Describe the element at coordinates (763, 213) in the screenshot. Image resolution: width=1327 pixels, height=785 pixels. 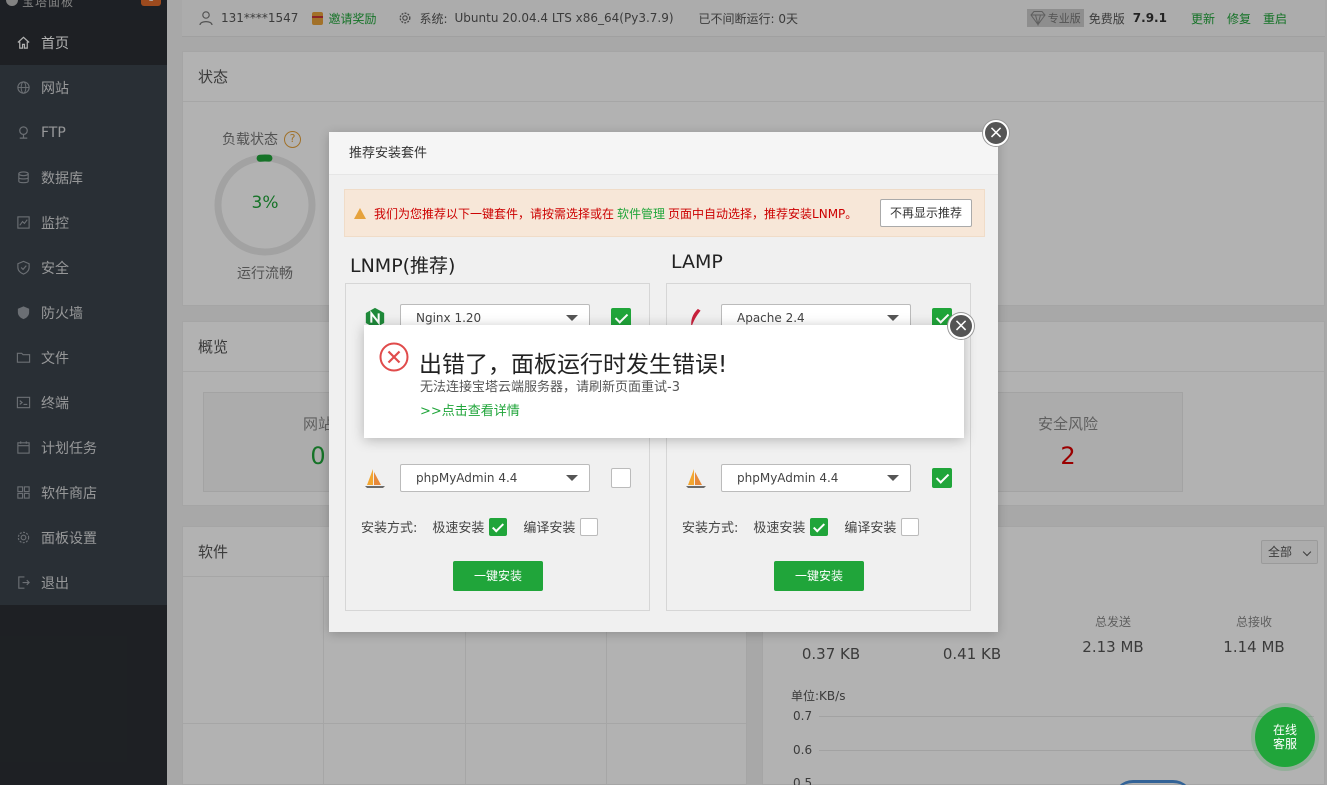
I see `warning-text-post: 页面中自动选择，推荐安装LNMP。` at that location.